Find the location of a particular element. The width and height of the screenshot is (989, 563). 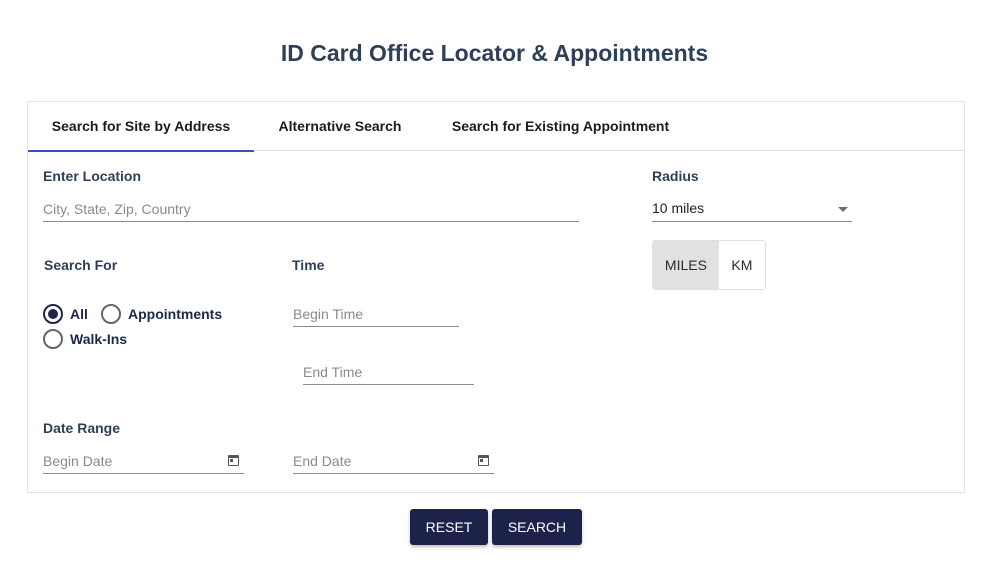

end-time-field is located at coordinates (388, 372).